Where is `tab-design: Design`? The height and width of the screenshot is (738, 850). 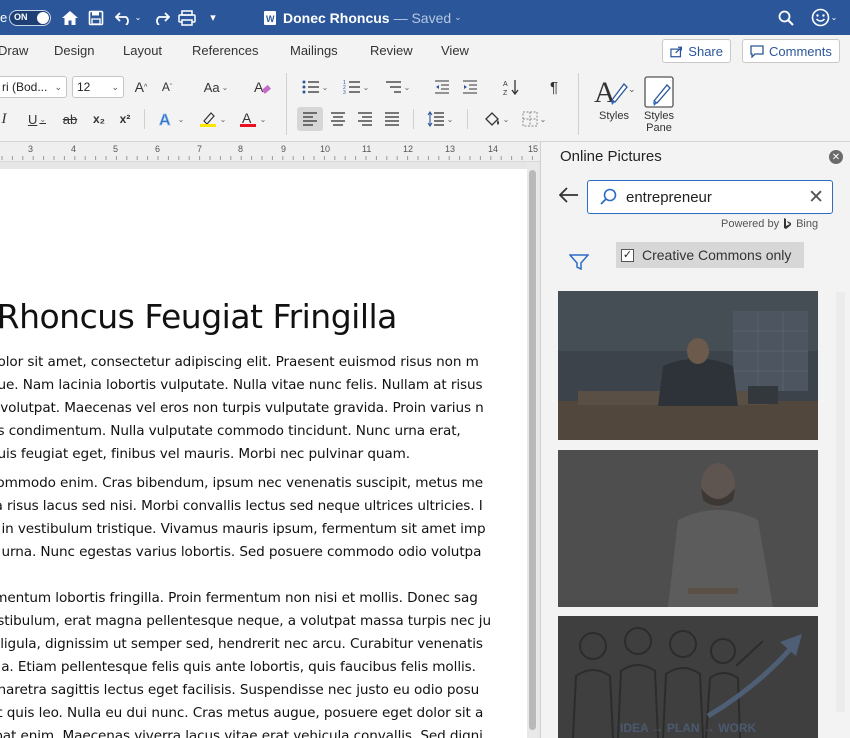
tab-design: Design is located at coordinates (74, 50).